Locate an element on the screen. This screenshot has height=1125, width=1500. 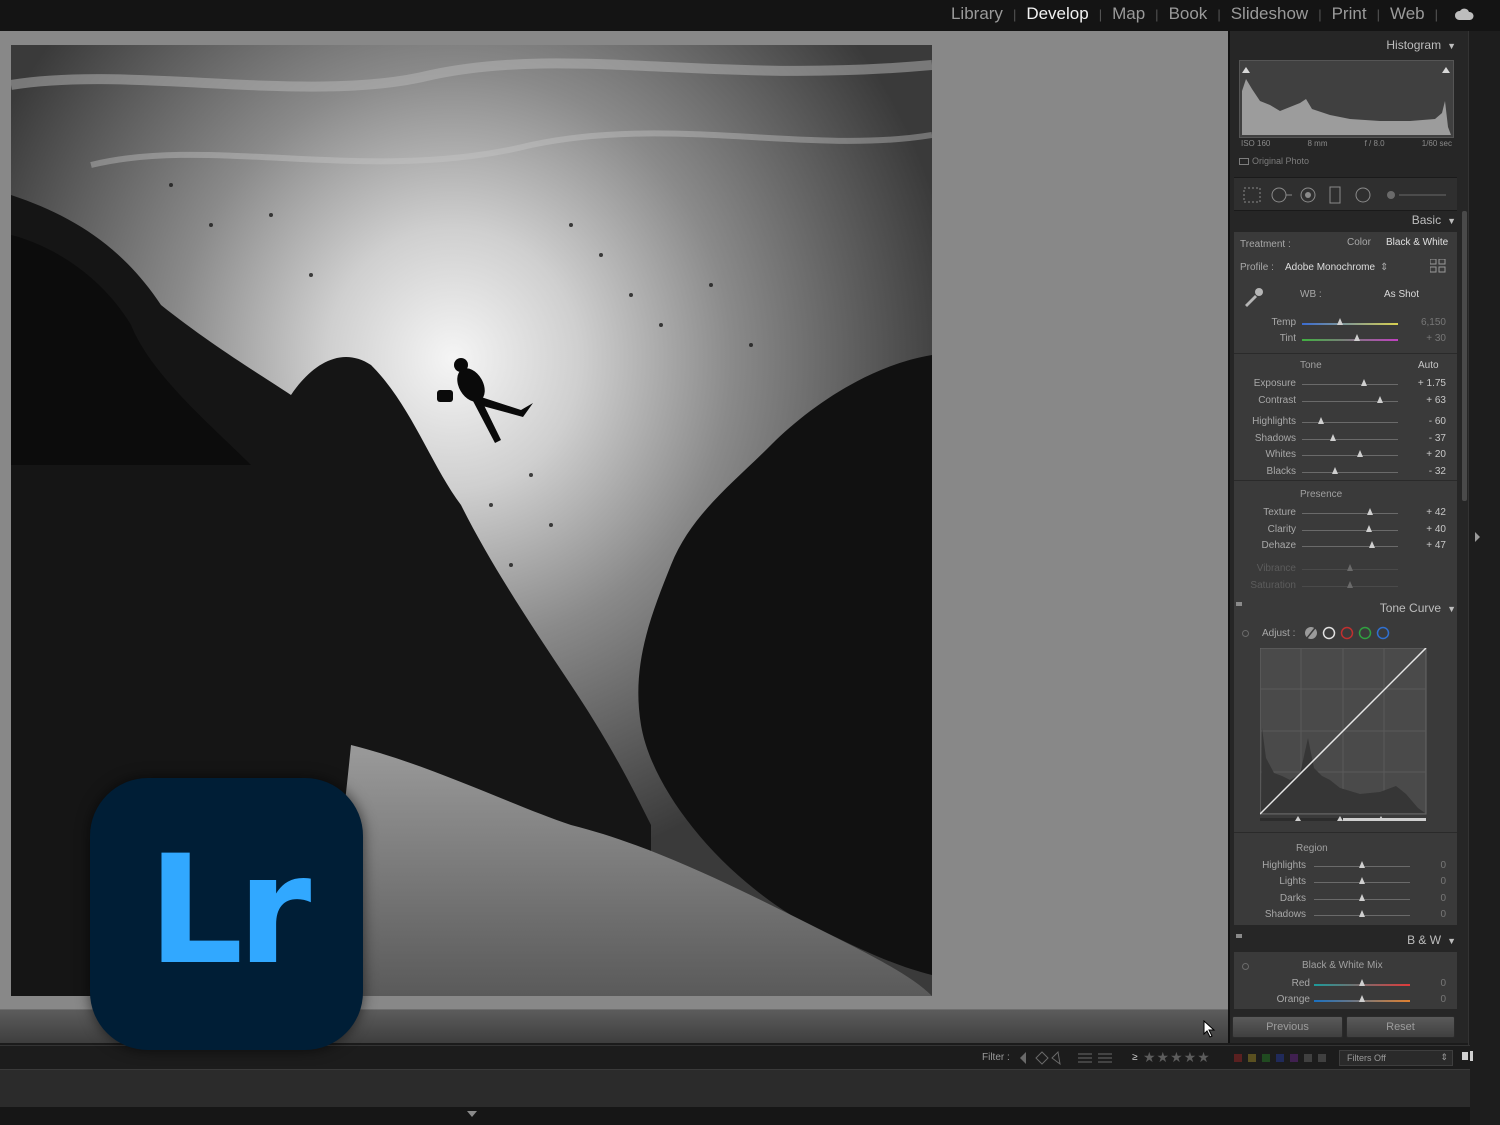
point-curve-red-icon is located at coordinates (1347, 633).